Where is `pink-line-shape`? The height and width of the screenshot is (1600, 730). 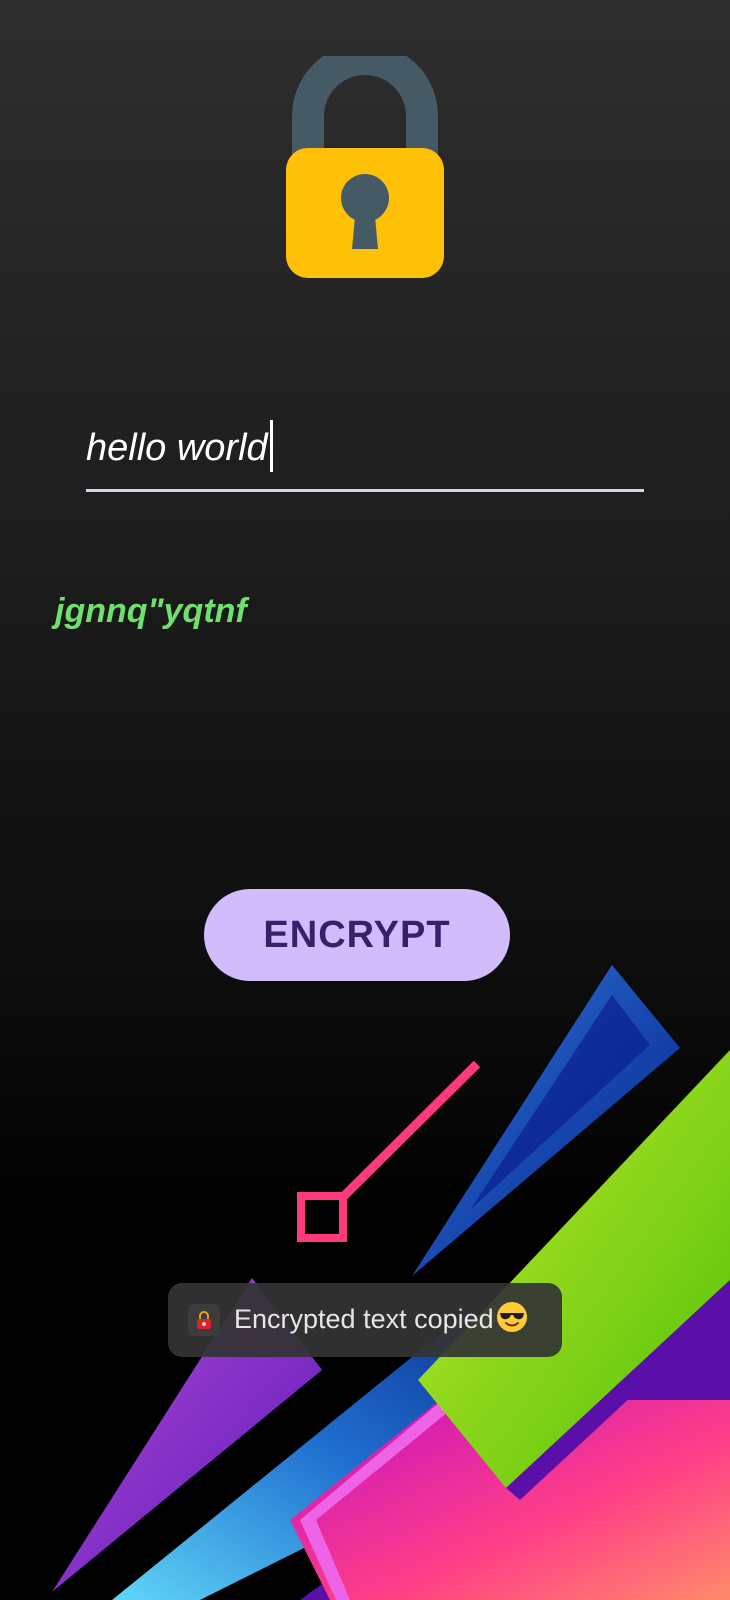
pink-line-shape is located at coordinates (410, 1130).